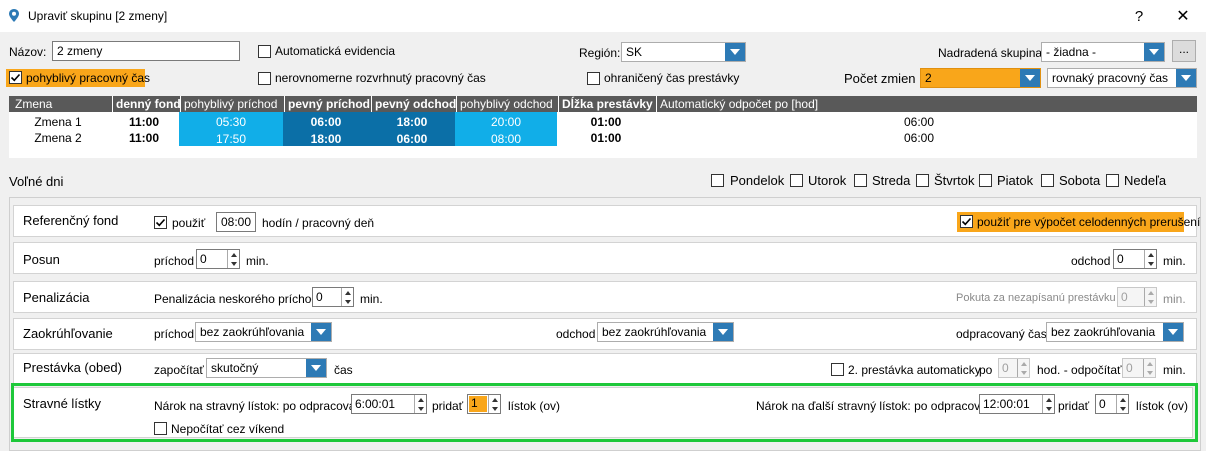  Describe the element at coordinates (506, 139) in the screenshot. I see `row2-flex-departure: 08:00` at that location.